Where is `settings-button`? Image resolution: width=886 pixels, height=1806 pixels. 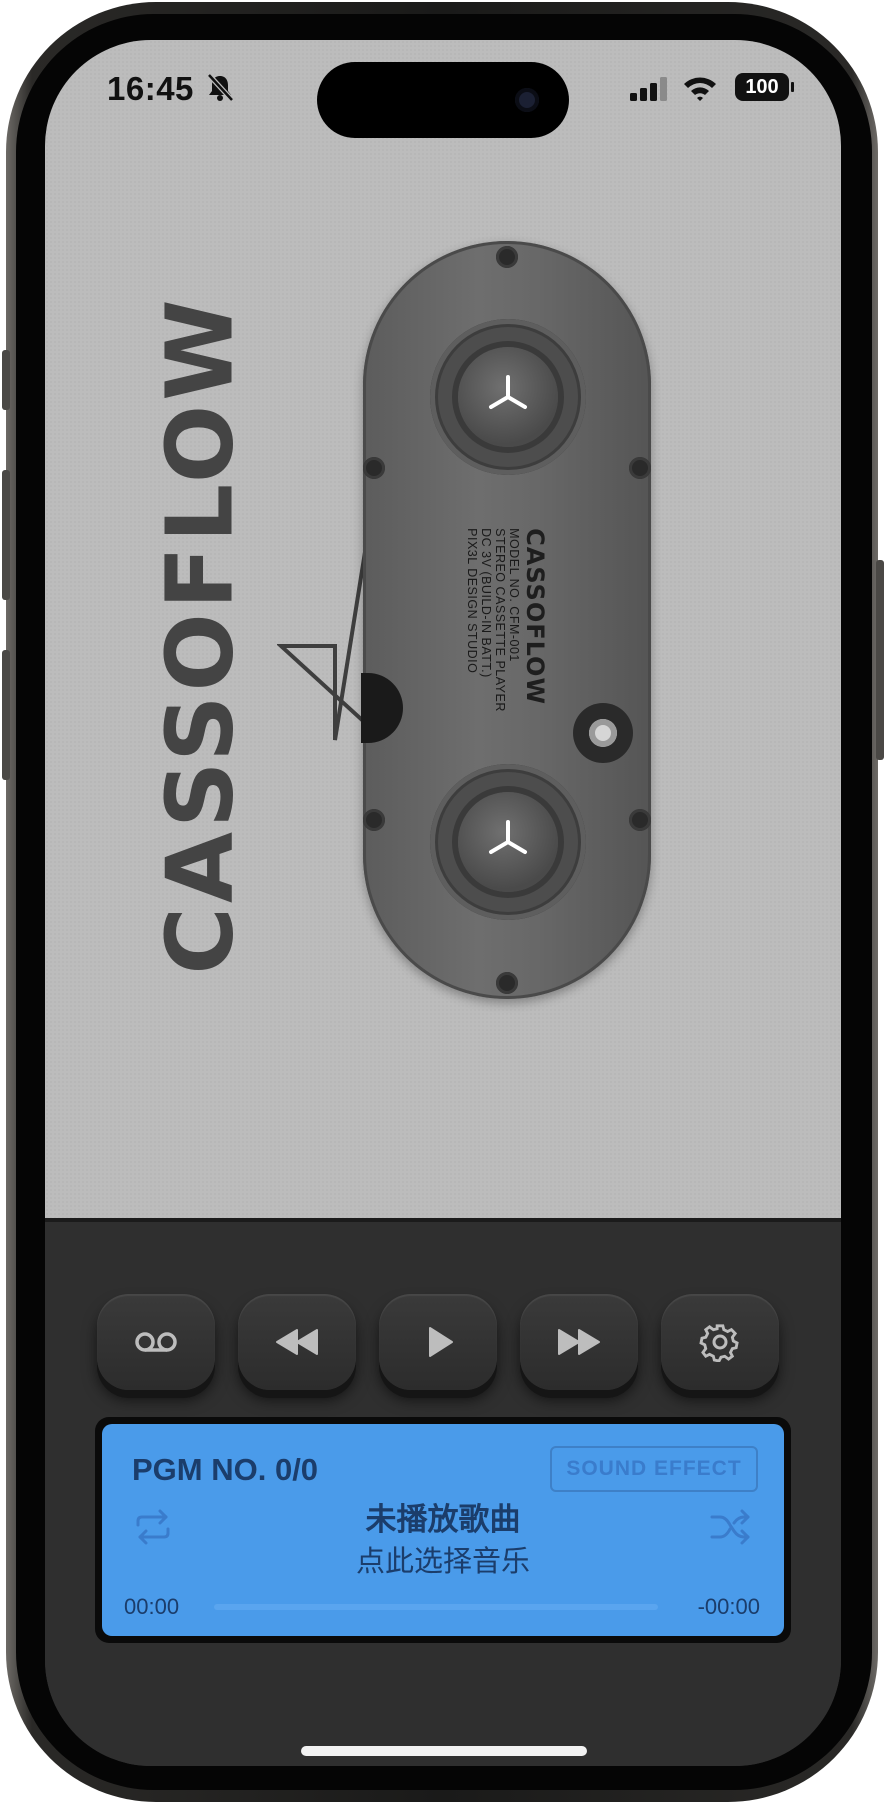 settings-button is located at coordinates (720, 1342).